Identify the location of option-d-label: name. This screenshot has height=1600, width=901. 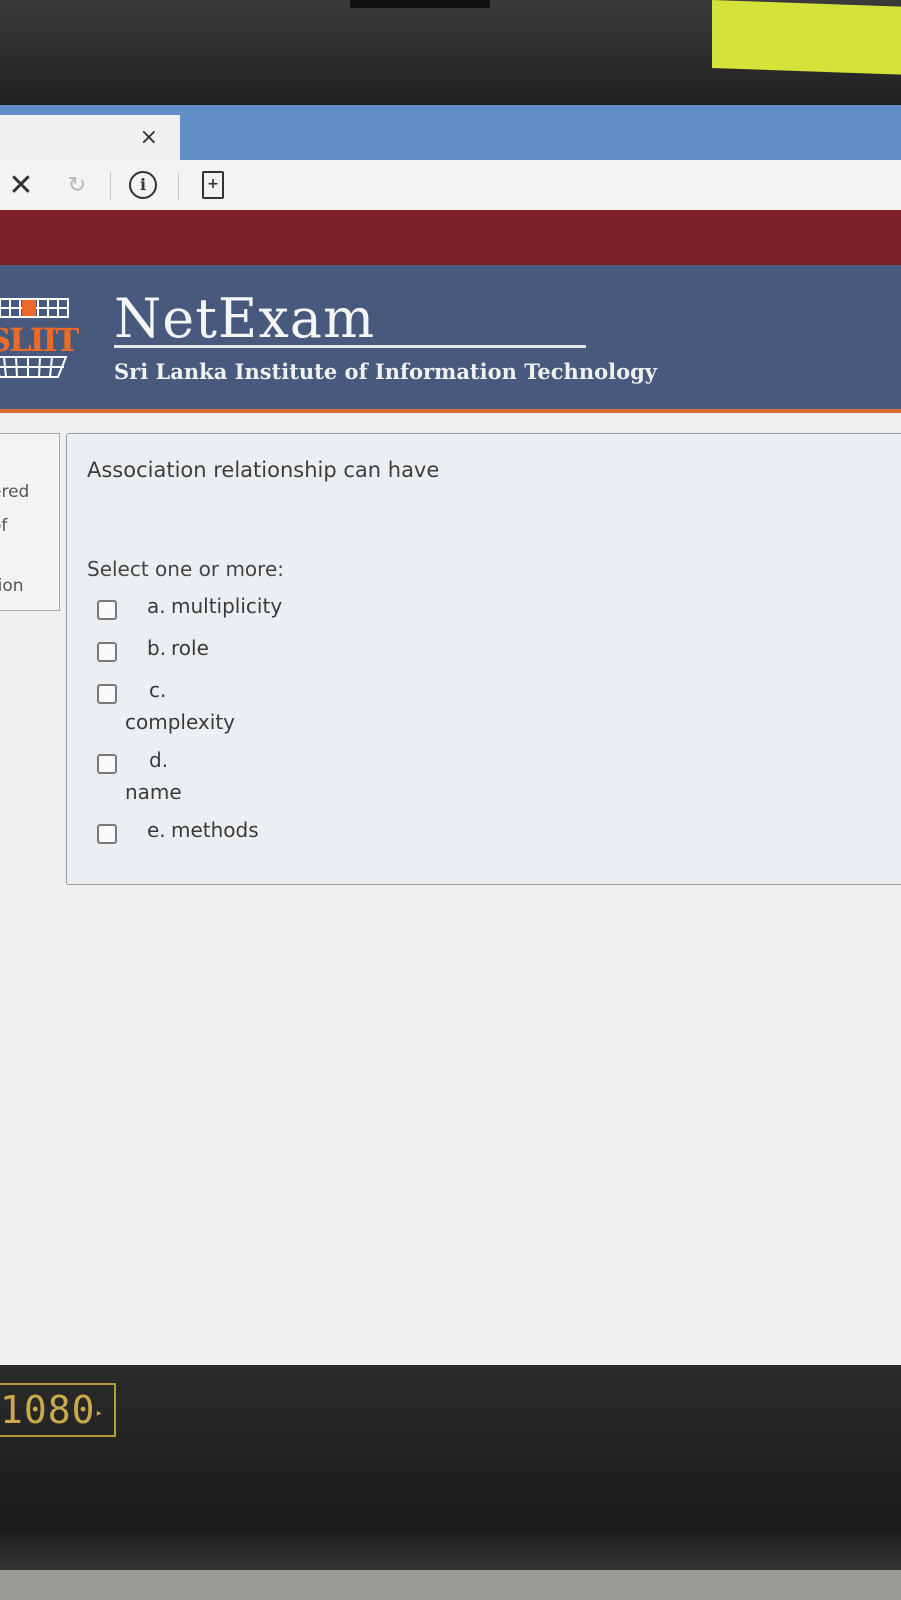
(153, 792).